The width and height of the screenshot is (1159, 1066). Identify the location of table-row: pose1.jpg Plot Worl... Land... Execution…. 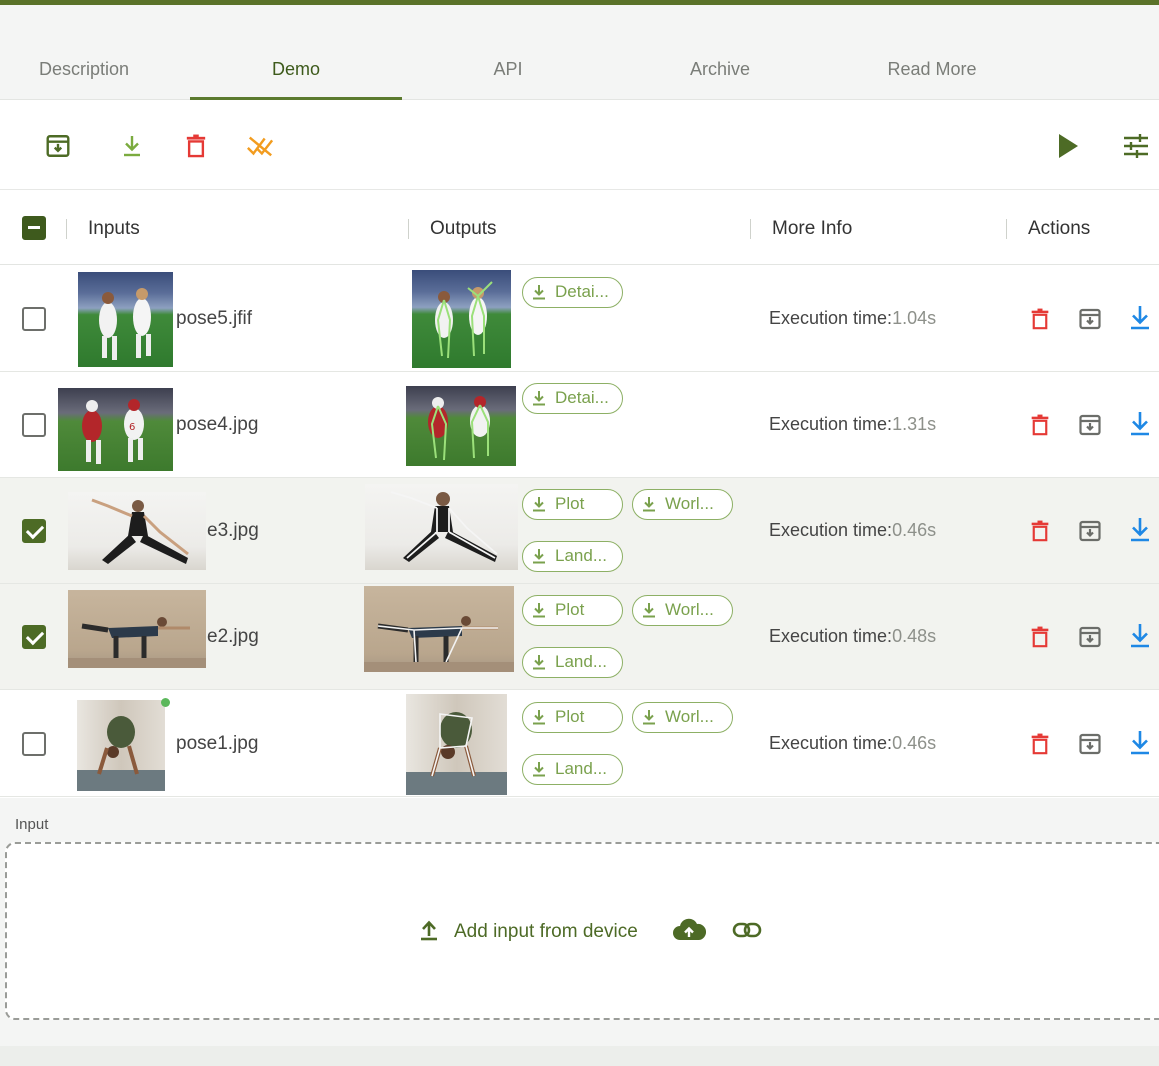
(579, 743).